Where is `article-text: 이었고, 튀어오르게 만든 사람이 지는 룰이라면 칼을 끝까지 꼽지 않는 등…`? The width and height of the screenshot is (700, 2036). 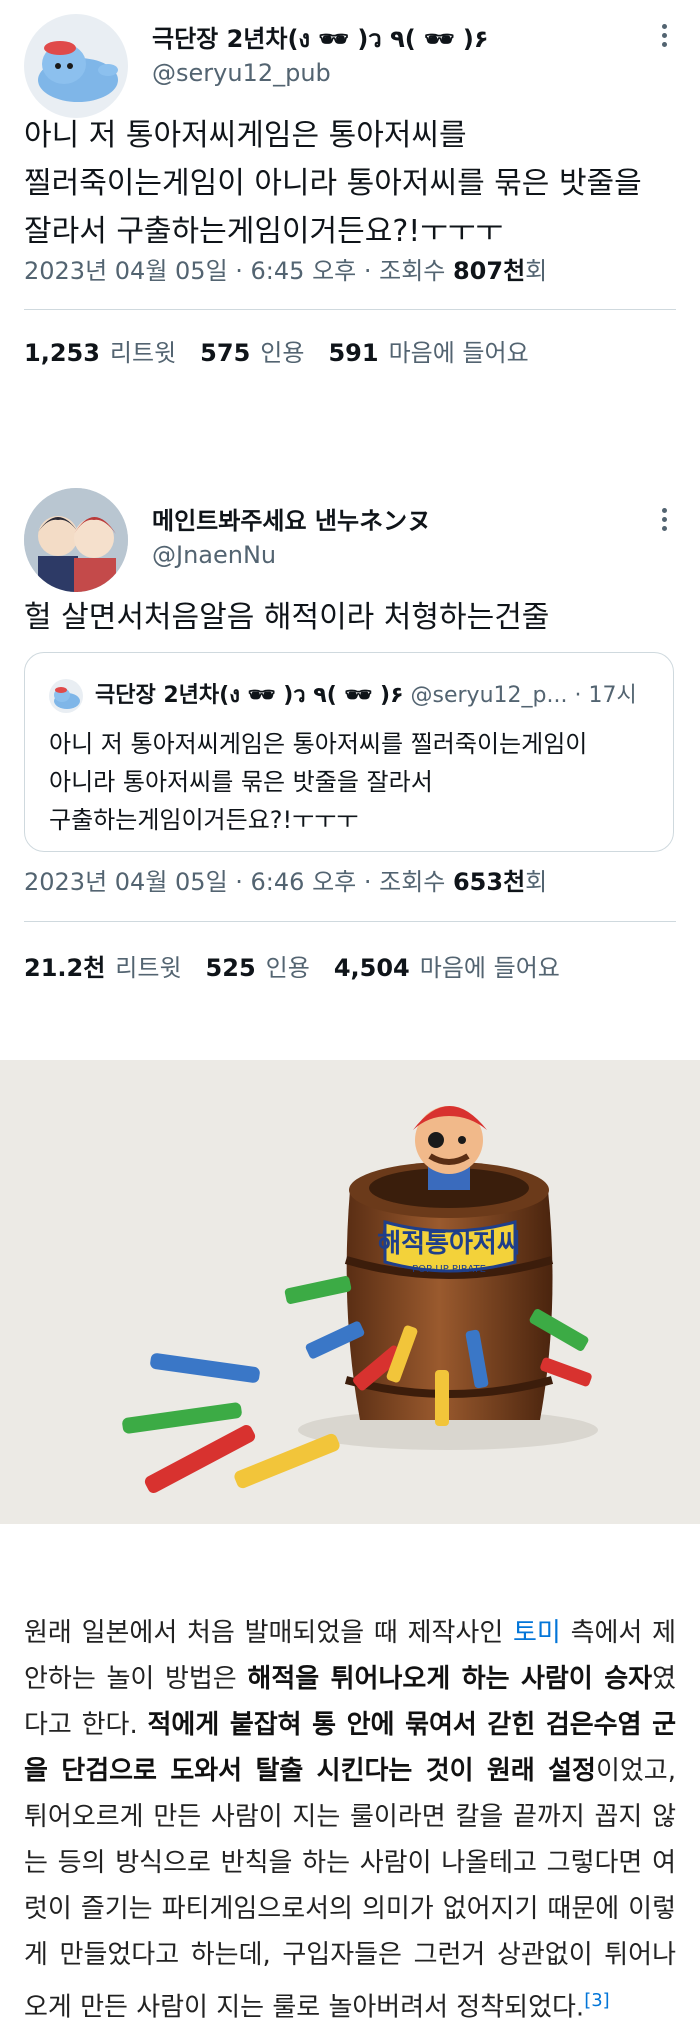 article-text: 이었고, 튀어오르게 만든 사람이 지는 룰이라면 칼을 끝까지 꼽지 않는 등… is located at coordinates (350, 1889).